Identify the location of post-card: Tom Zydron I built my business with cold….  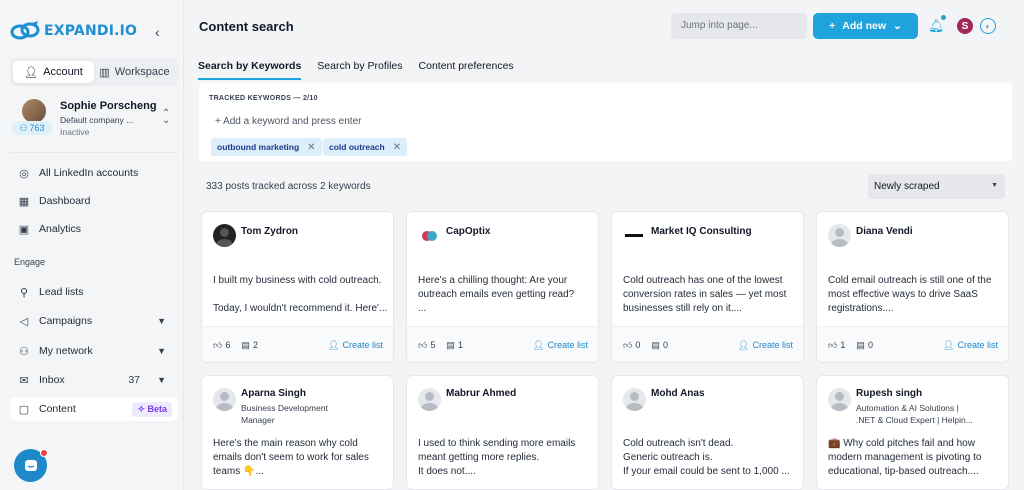
(297, 287).